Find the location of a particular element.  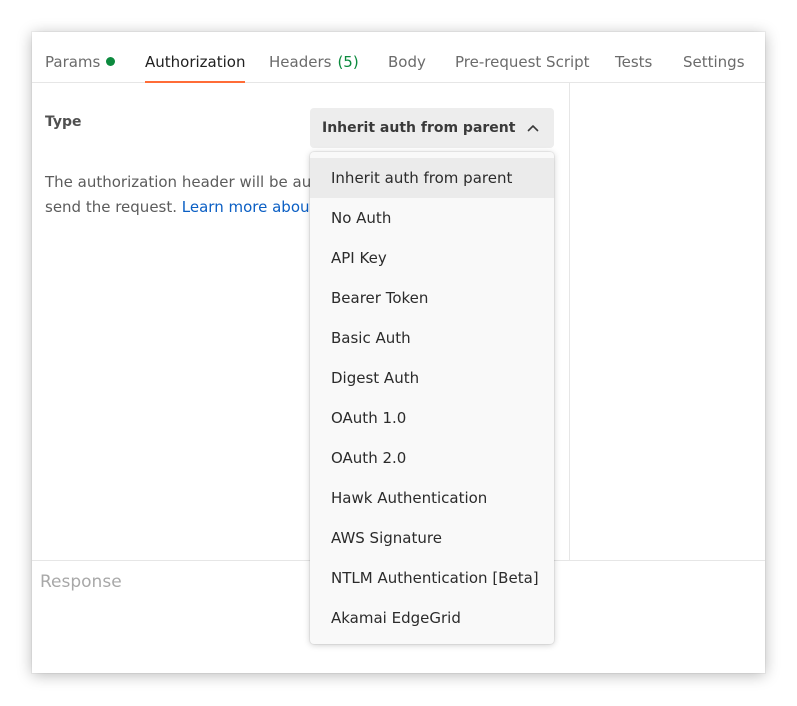

params-modified-dot-icon is located at coordinates (111, 61).